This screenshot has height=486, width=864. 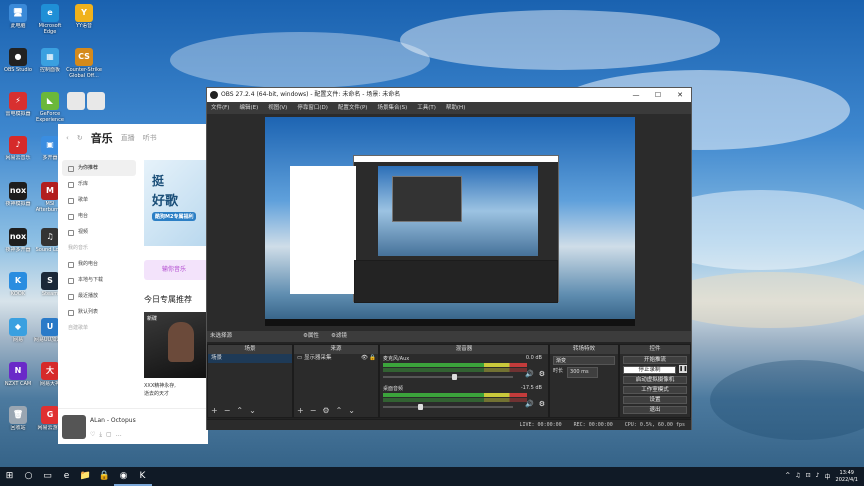 I want to click on lock-icon: 🔒, so click(x=372, y=358).